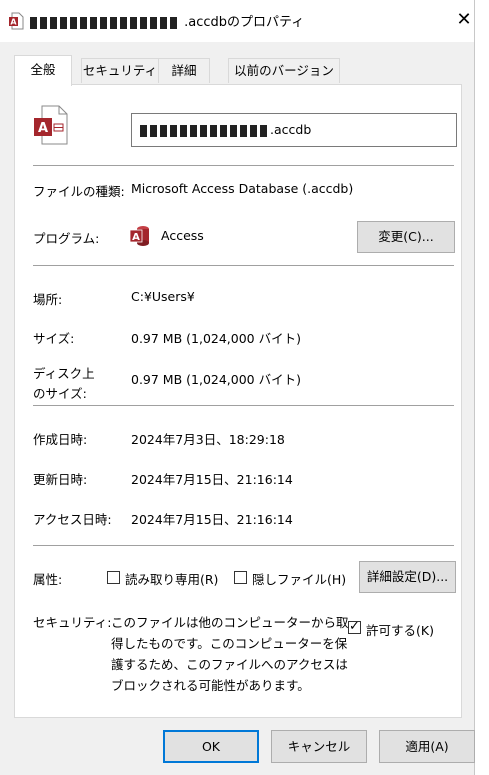 This screenshot has width=489, height=775. I want to click on readonly-checkbox, so click(113, 577).